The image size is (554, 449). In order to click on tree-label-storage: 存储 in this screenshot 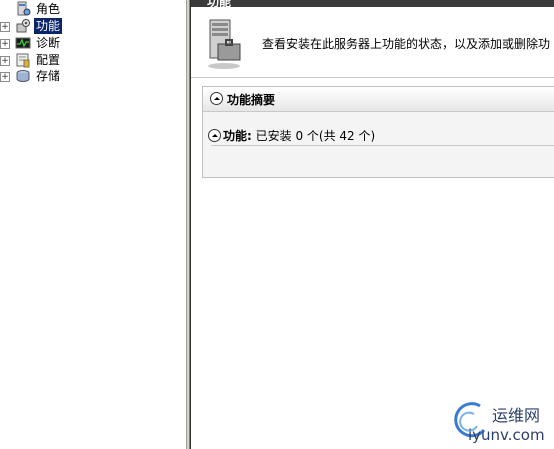, I will do `click(48, 76)`.